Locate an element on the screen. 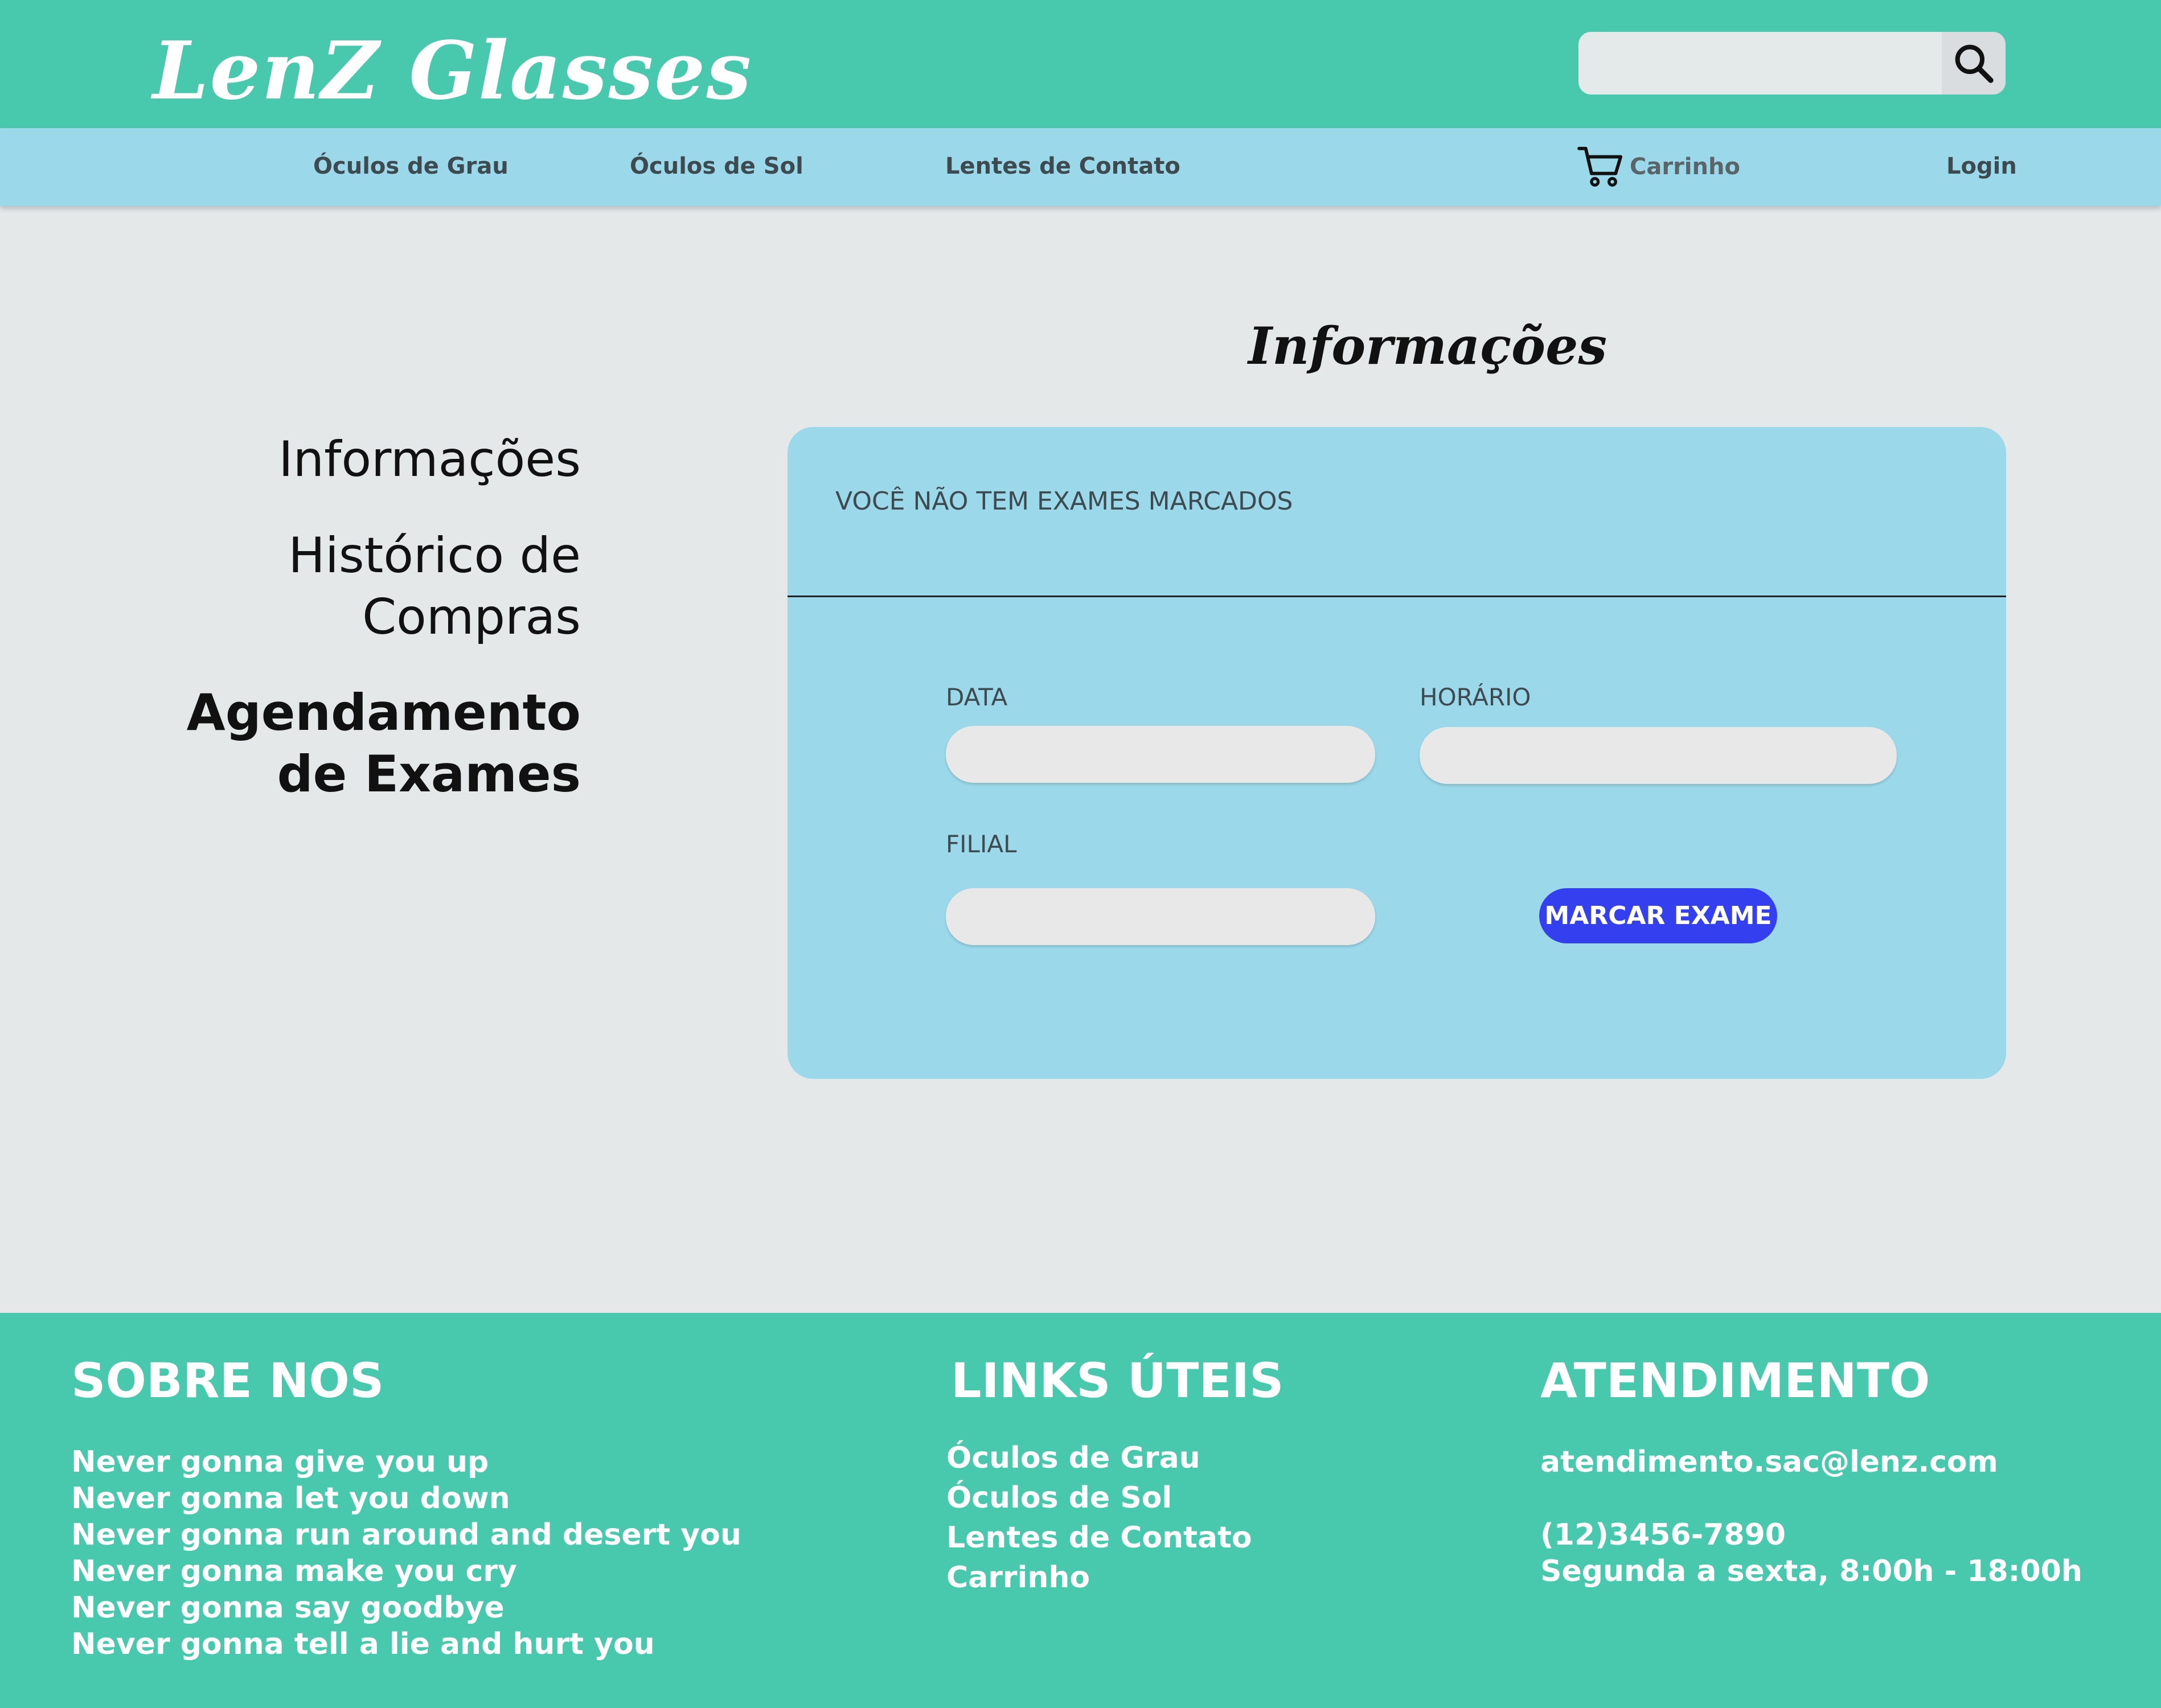  footer-link-carrinho: Carrinho is located at coordinates (1099, 1578).